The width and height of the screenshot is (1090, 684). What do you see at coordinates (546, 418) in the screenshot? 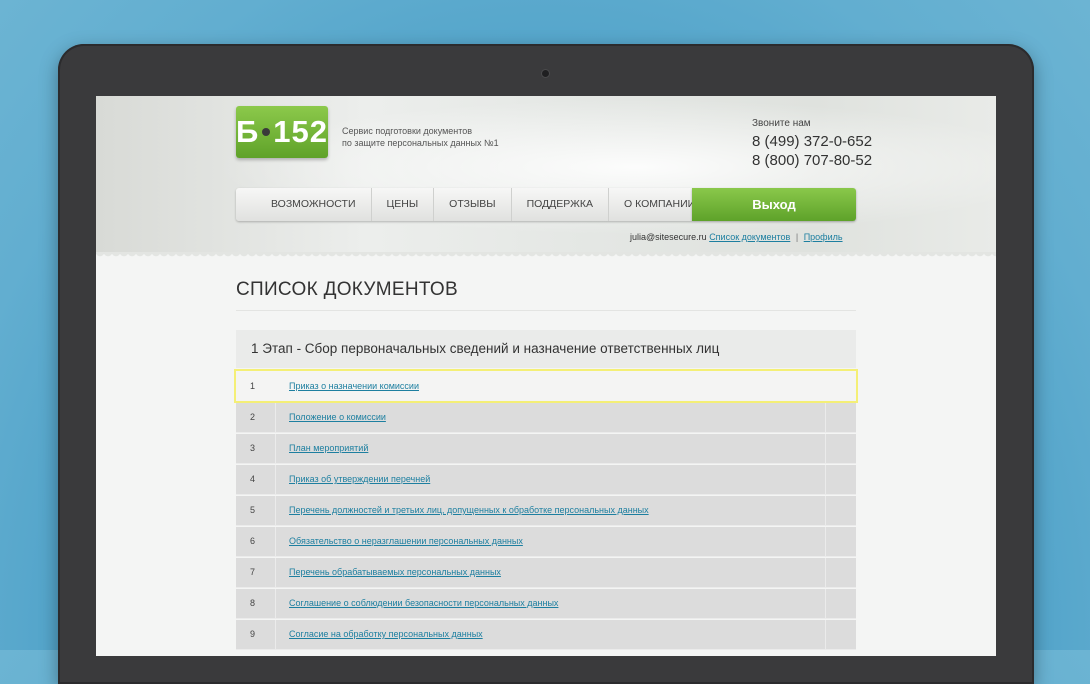
I see `table-row: 2 Положение о комиссии` at bounding box center [546, 418].